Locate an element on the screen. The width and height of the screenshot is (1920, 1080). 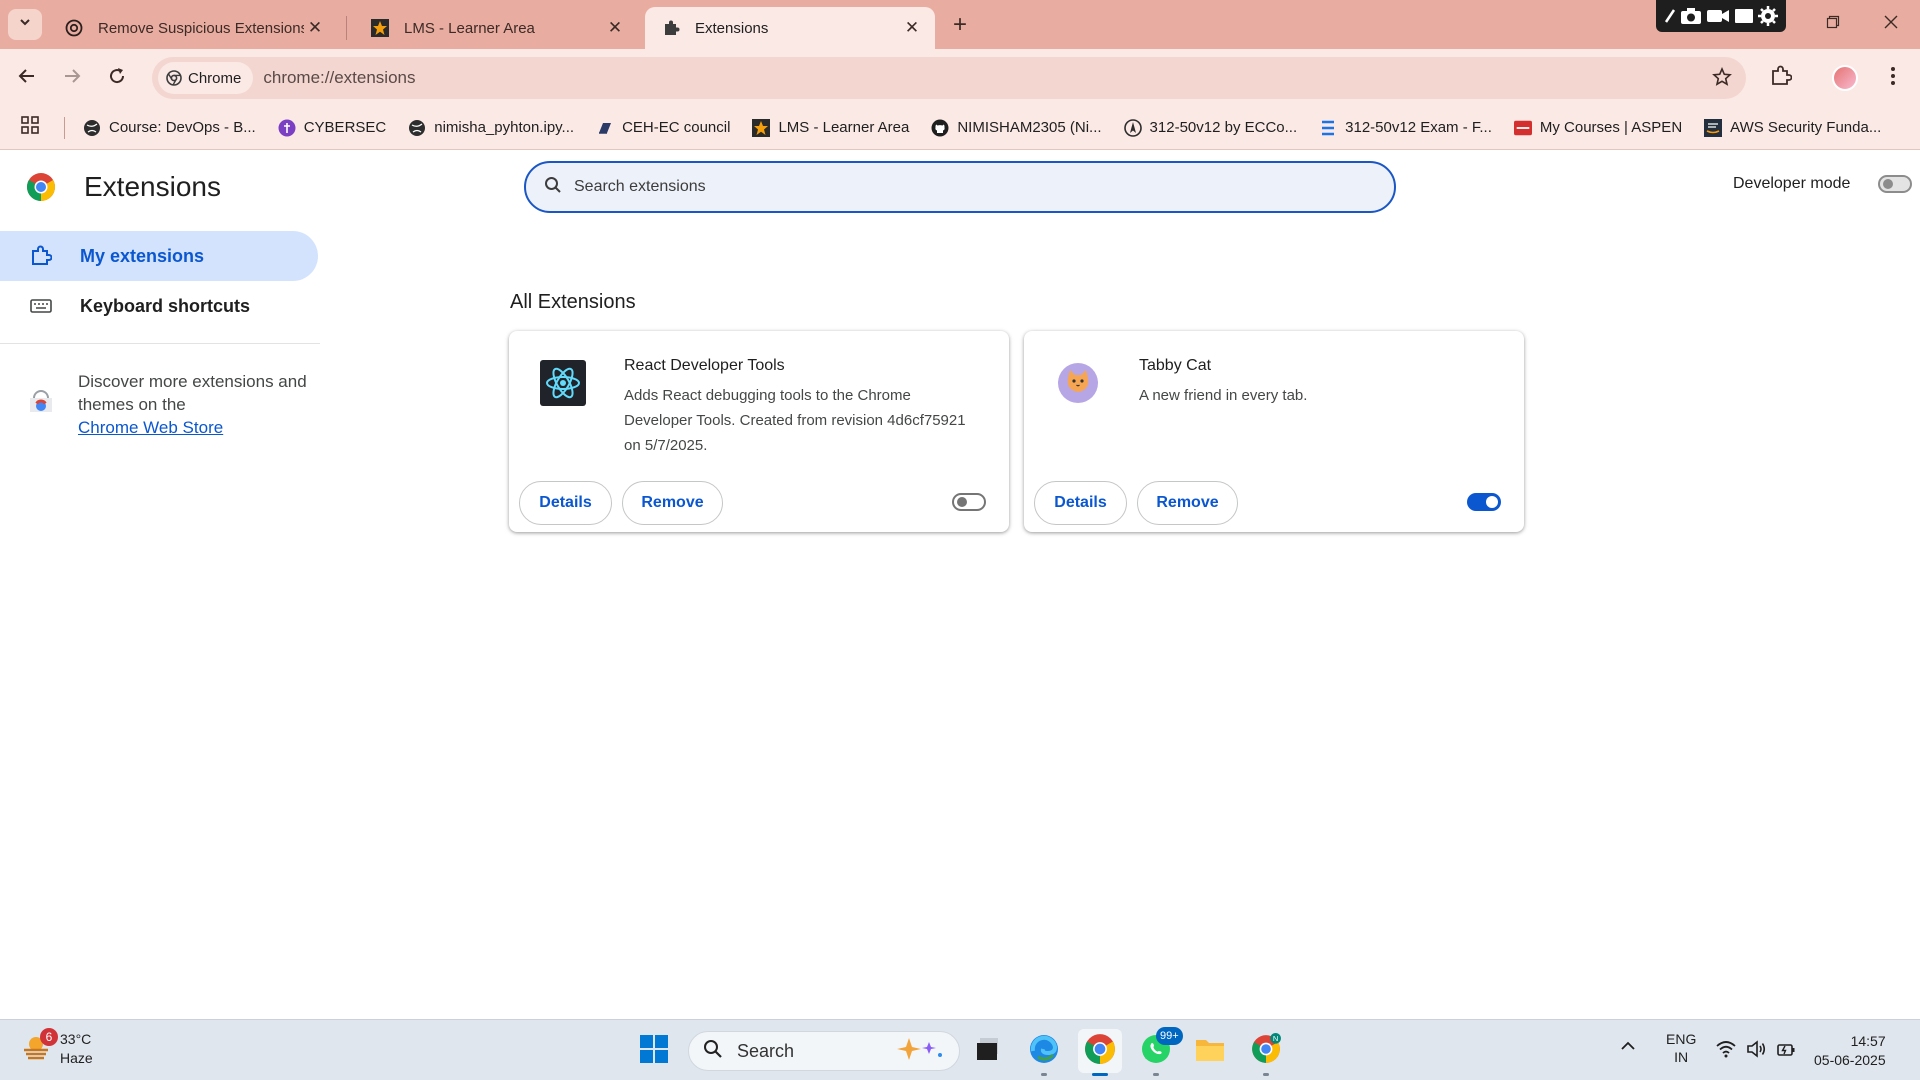
system-status-icons is located at coordinates (1756, 1050).